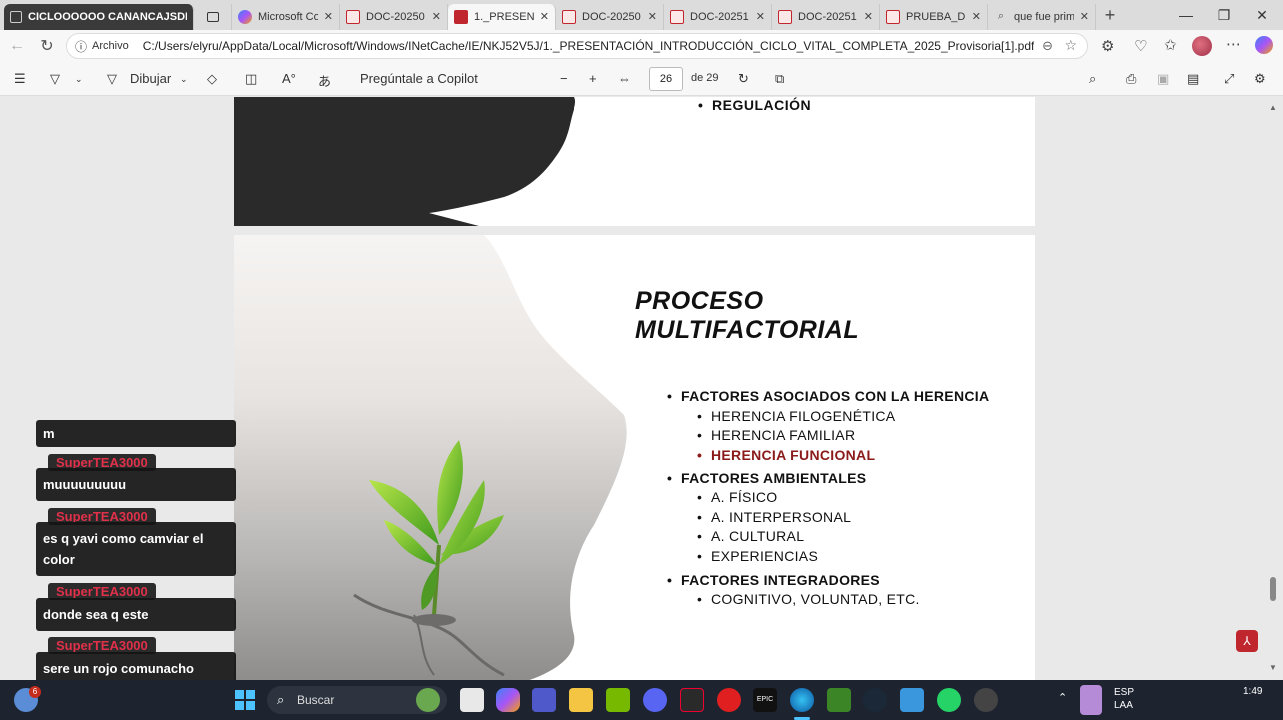 This screenshot has width=1283, height=720. I want to click on close-window-button: ✕, so click(1261, 15).